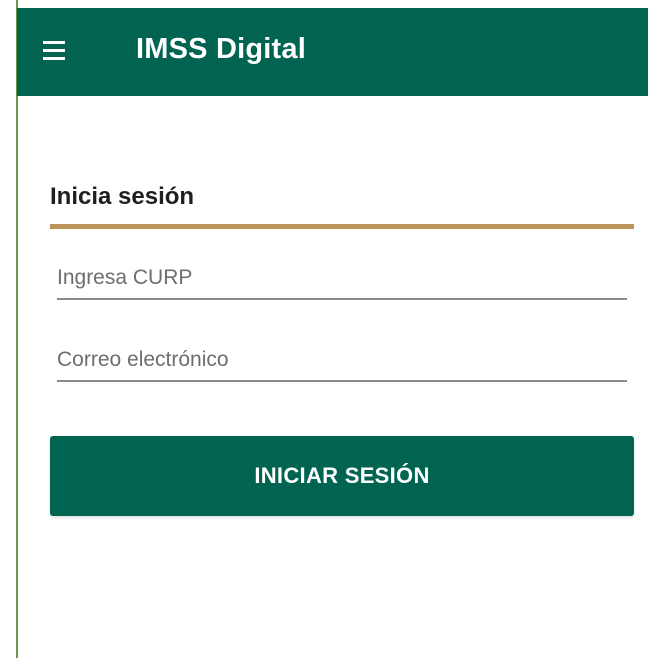 The image size is (648, 658). I want to click on login-heading: Inicia sesión, so click(122, 196).